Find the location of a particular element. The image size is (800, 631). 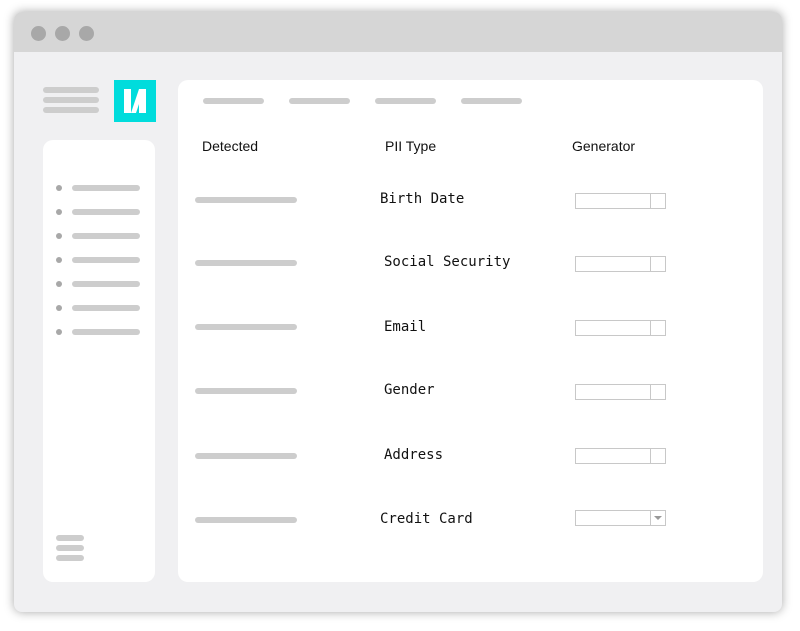

pii-type-label: Email is located at coordinates (405, 327).